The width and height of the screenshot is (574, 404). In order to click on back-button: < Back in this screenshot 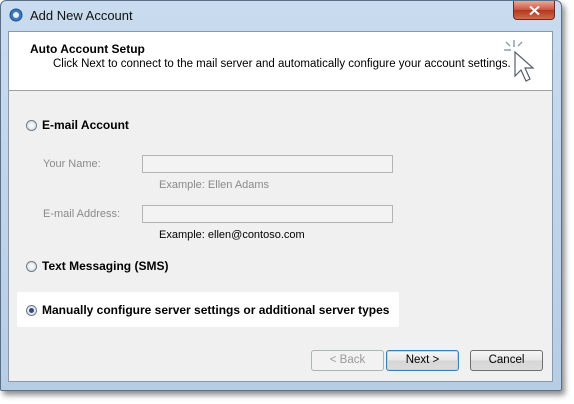, I will do `click(347, 360)`.